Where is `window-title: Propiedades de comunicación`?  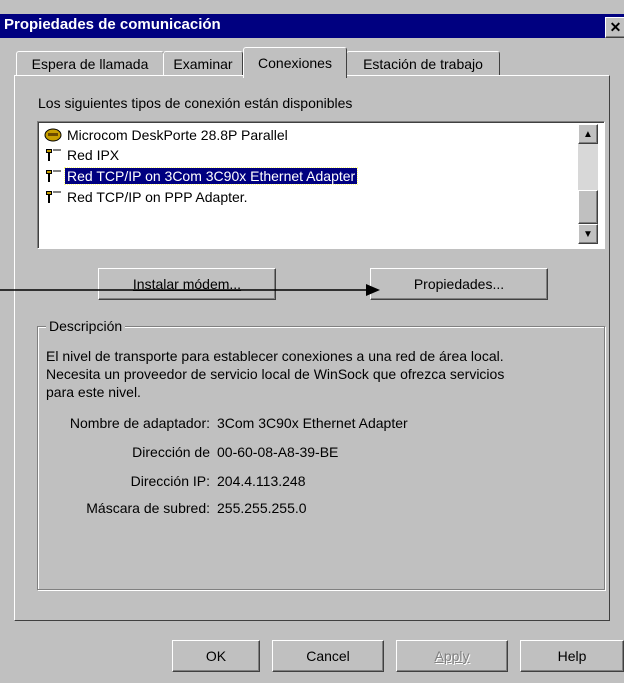 window-title: Propiedades de comunicación is located at coordinates (112, 24).